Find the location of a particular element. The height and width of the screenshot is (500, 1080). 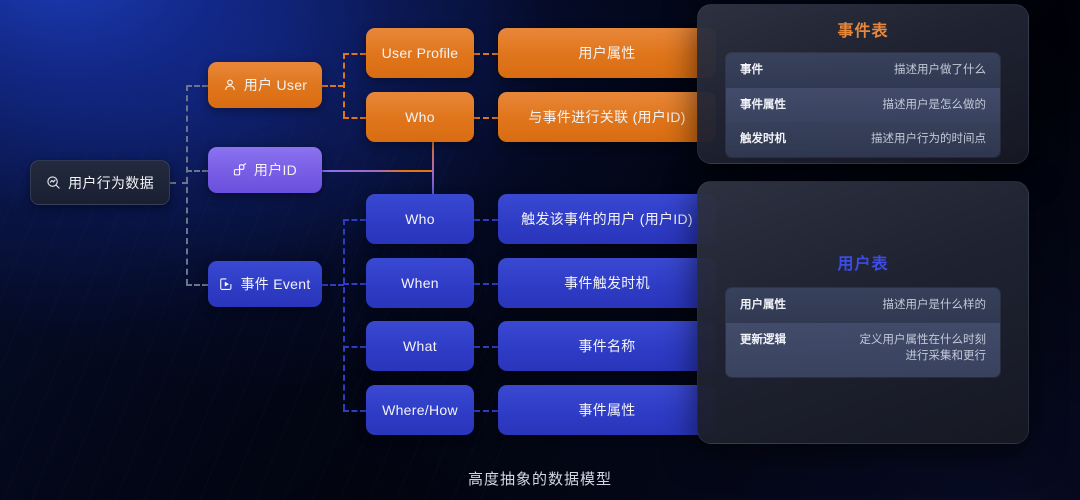

node-user-value-1-label: 与事件进行关联 (用户ID) is located at coordinates (607, 117).